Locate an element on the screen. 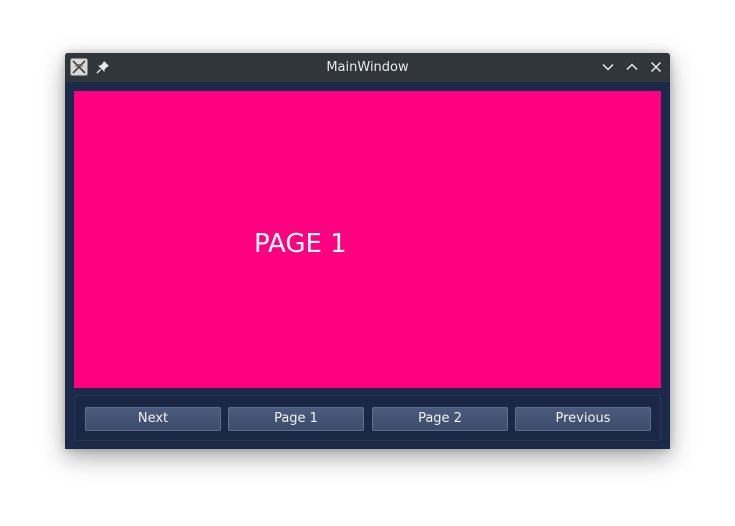  chevron-up-icon is located at coordinates (632, 67).